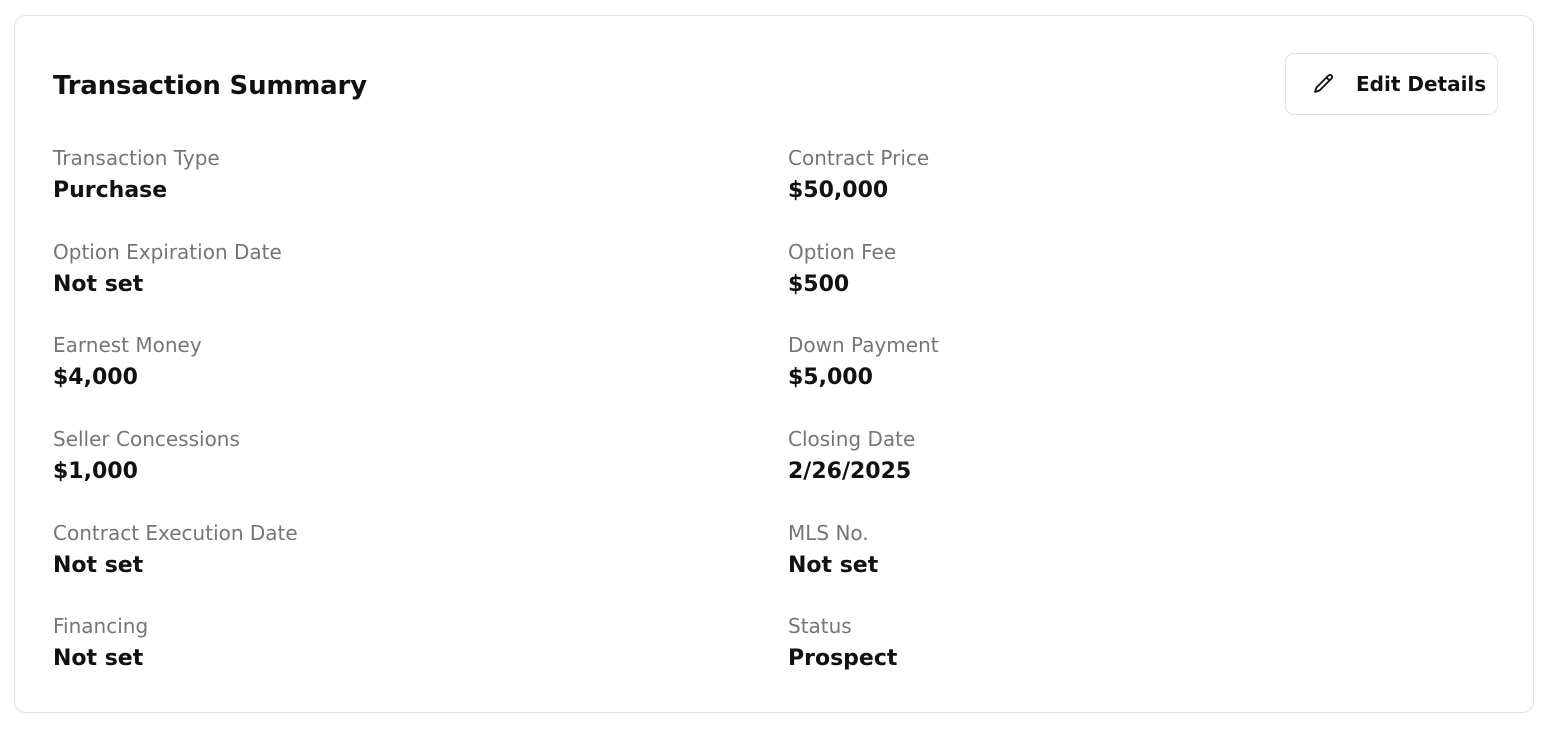 The width and height of the screenshot is (1558, 730). What do you see at coordinates (1421, 84) in the screenshot?
I see `edit-details-label: Edit Details` at bounding box center [1421, 84].